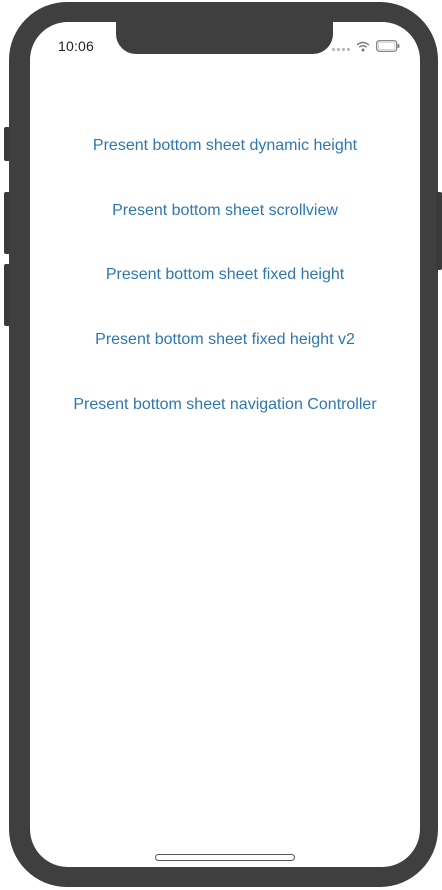 Image resolution: width=442 pixels, height=890 pixels. What do you see at coordinates (225, 340) in the screenshot?
I see `present-fixed-height-v2-button: Present bottom sheet fixed height v2` at bounding box center [225, 340].